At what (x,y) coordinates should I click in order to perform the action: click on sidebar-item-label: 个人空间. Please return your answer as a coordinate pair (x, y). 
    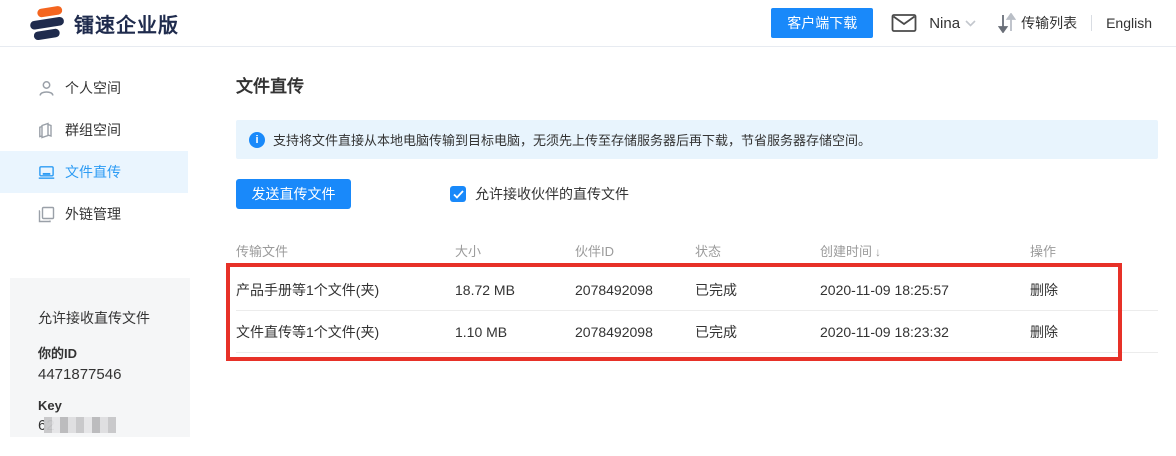
    Looking at the image, I should click on (93, 88).